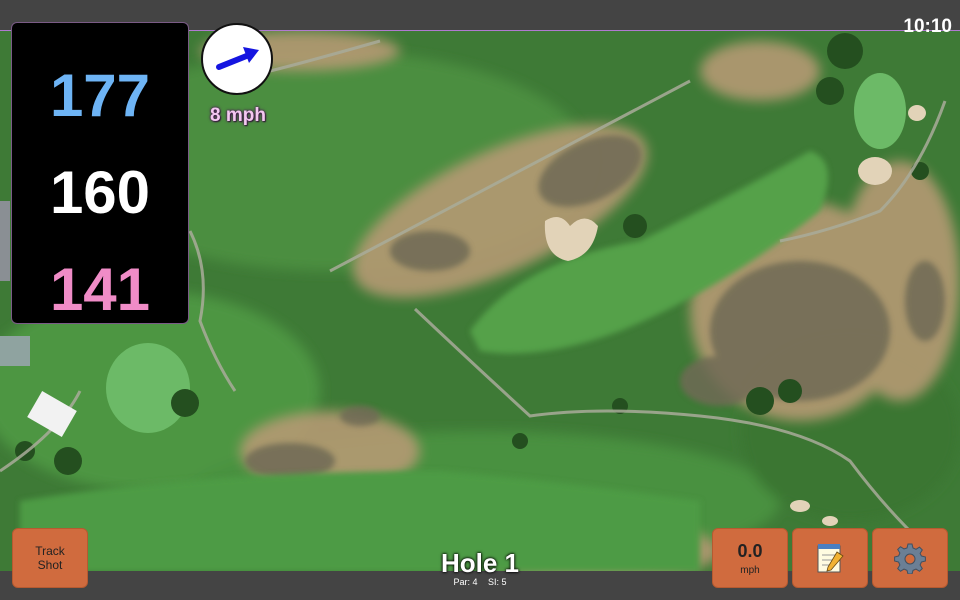 This screenshot has height=600, width=960. What do you see at coordinates (750, 550) in the screenshot?
I see `speed-value: 0.0` at bounding box center [750, 550].